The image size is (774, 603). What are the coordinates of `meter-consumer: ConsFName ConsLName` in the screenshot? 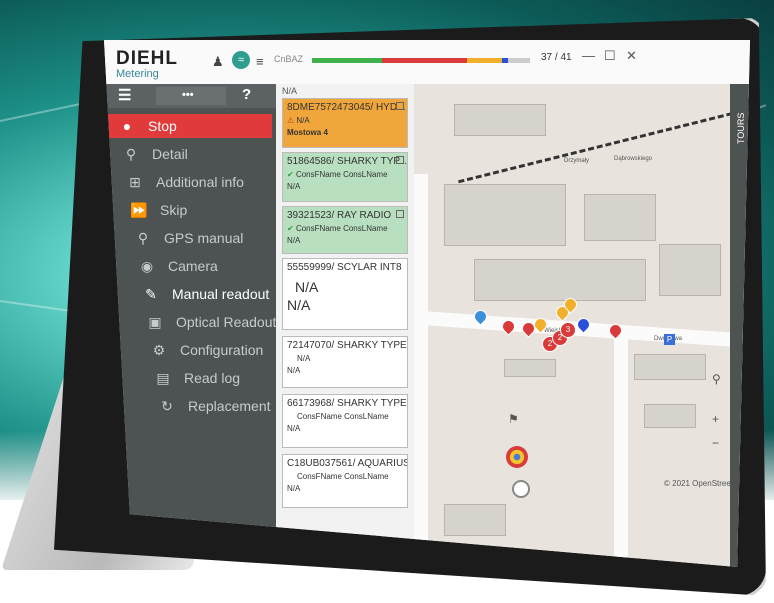 It's located at (343, 416).